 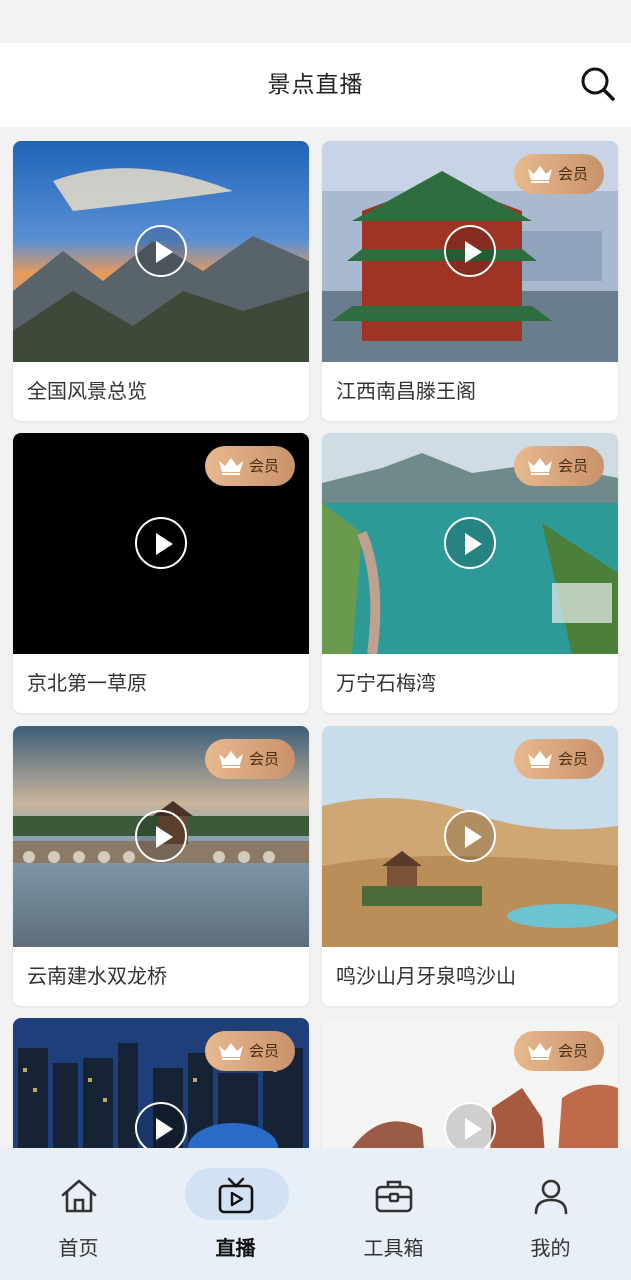 I want to click on live-card: 会员 鸣沙山月牙泉鸣沙山, so click(x=470, y=866).